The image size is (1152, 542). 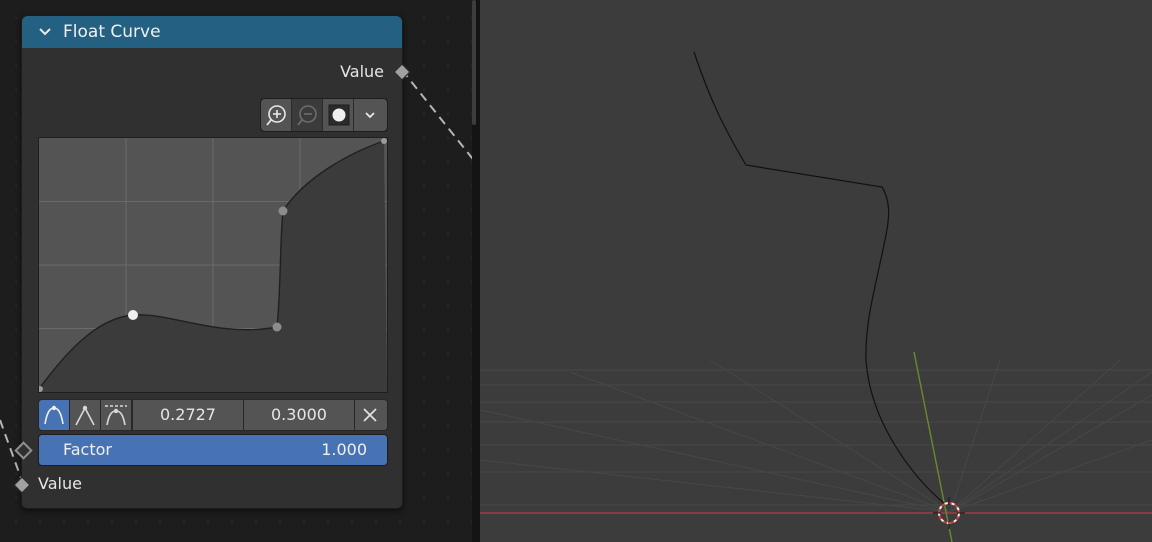 I want to click on handle-auto-clamped-icon, so click(x=116, y=415).